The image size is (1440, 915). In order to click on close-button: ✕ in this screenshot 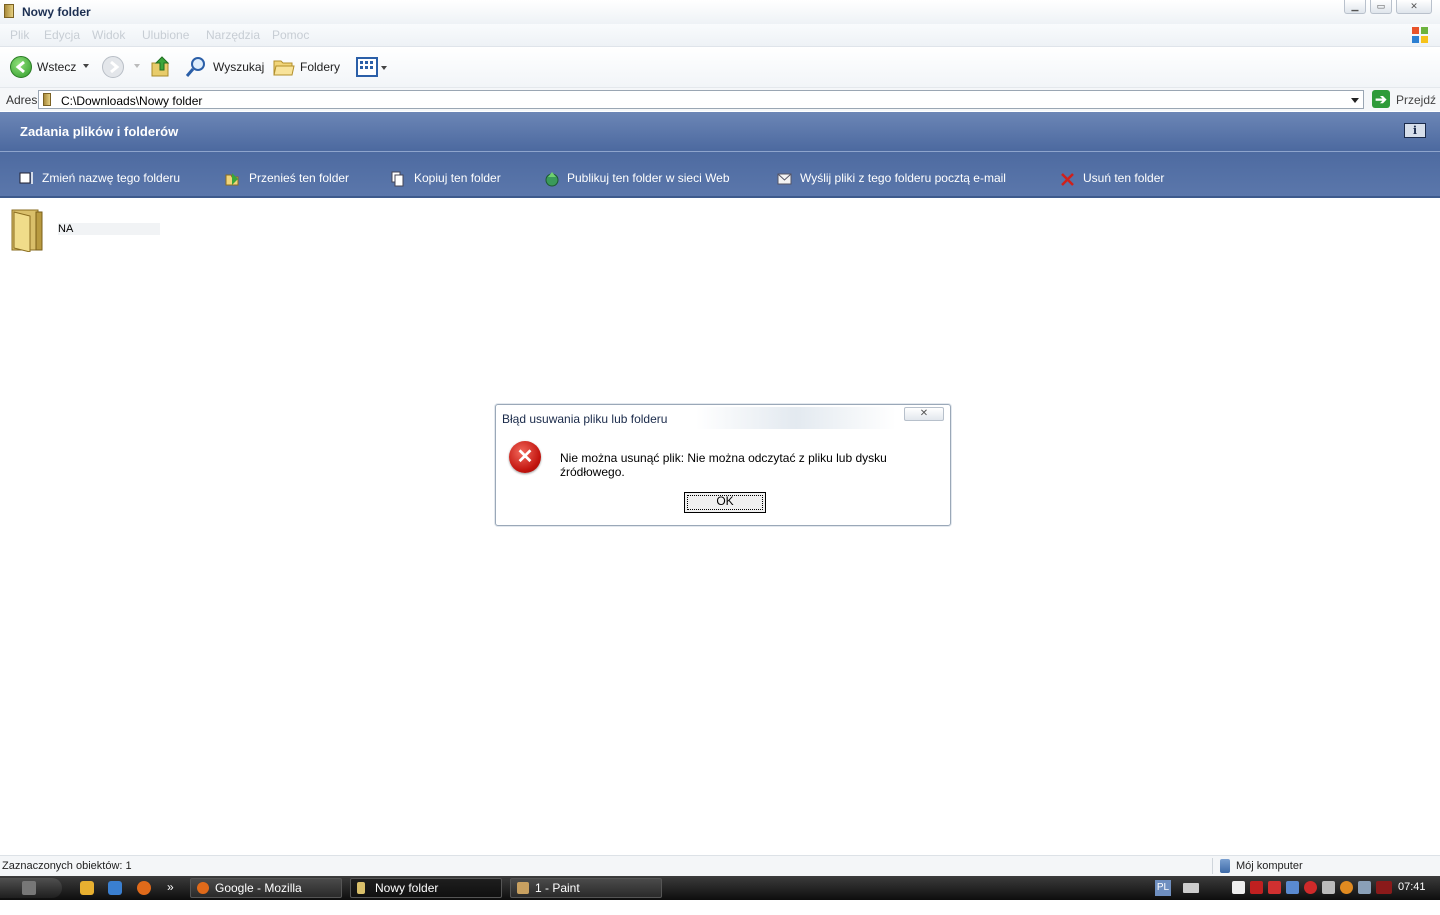, I will do `click(1414, 7)`.